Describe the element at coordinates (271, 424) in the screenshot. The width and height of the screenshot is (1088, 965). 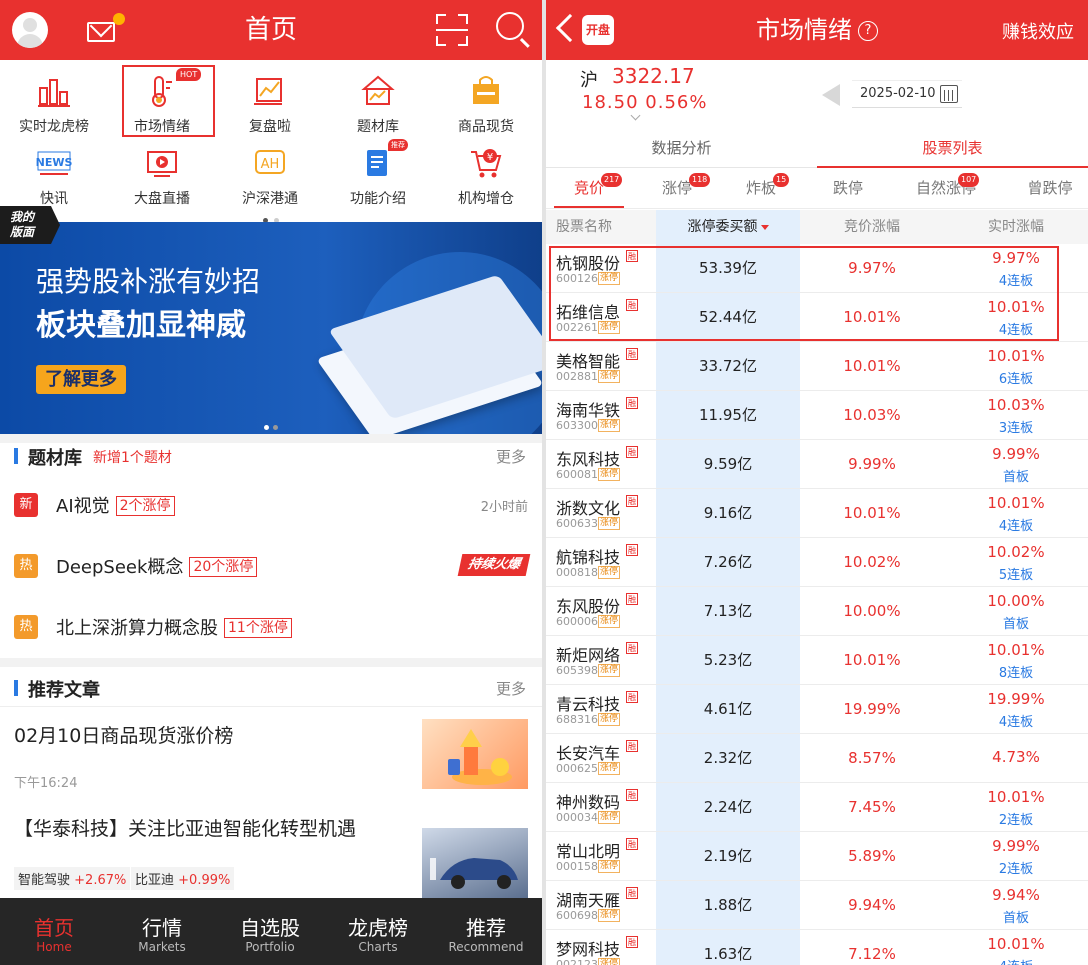
I see `banner-dots` at that location.